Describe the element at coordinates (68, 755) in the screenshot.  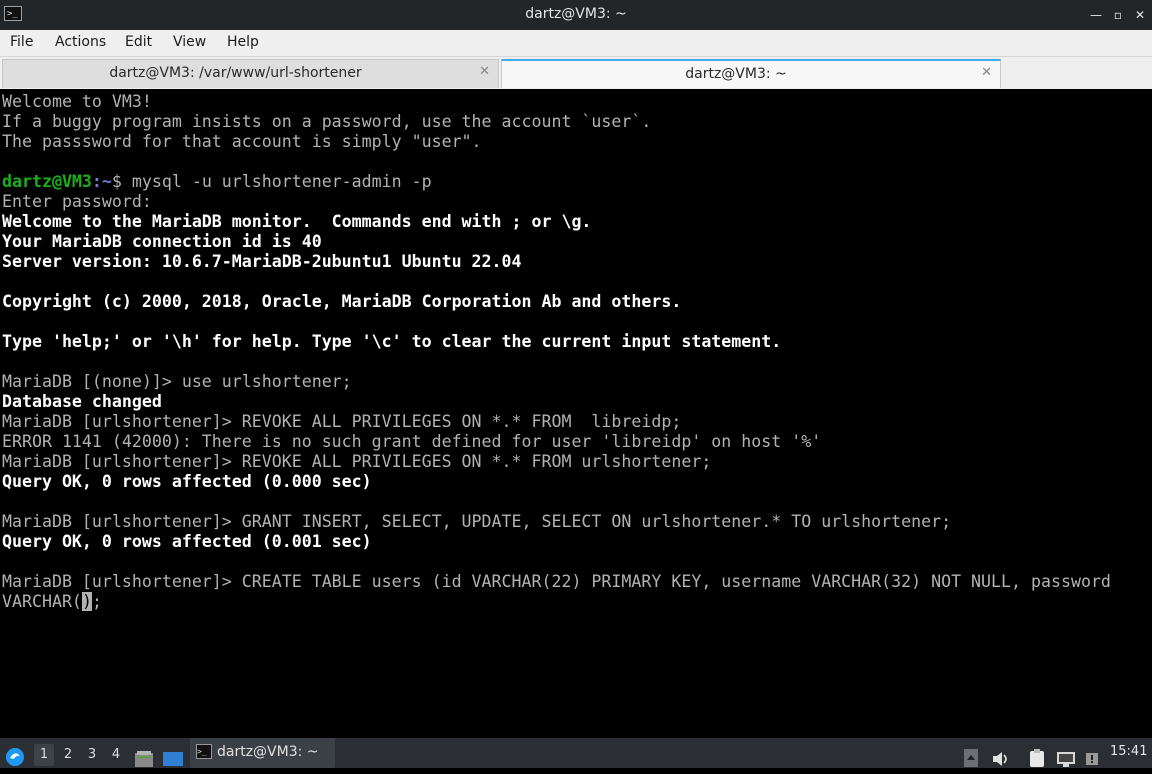
I see `desktop-2: 2` at that location.